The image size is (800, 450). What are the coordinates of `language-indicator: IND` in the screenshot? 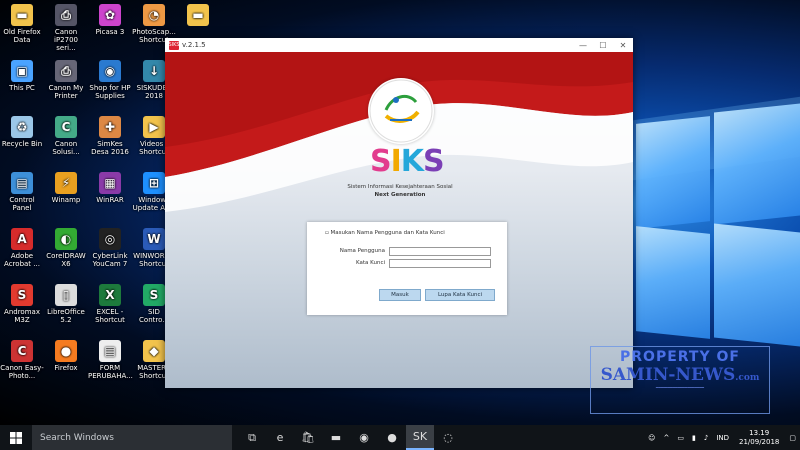 It's located at (722, 438).